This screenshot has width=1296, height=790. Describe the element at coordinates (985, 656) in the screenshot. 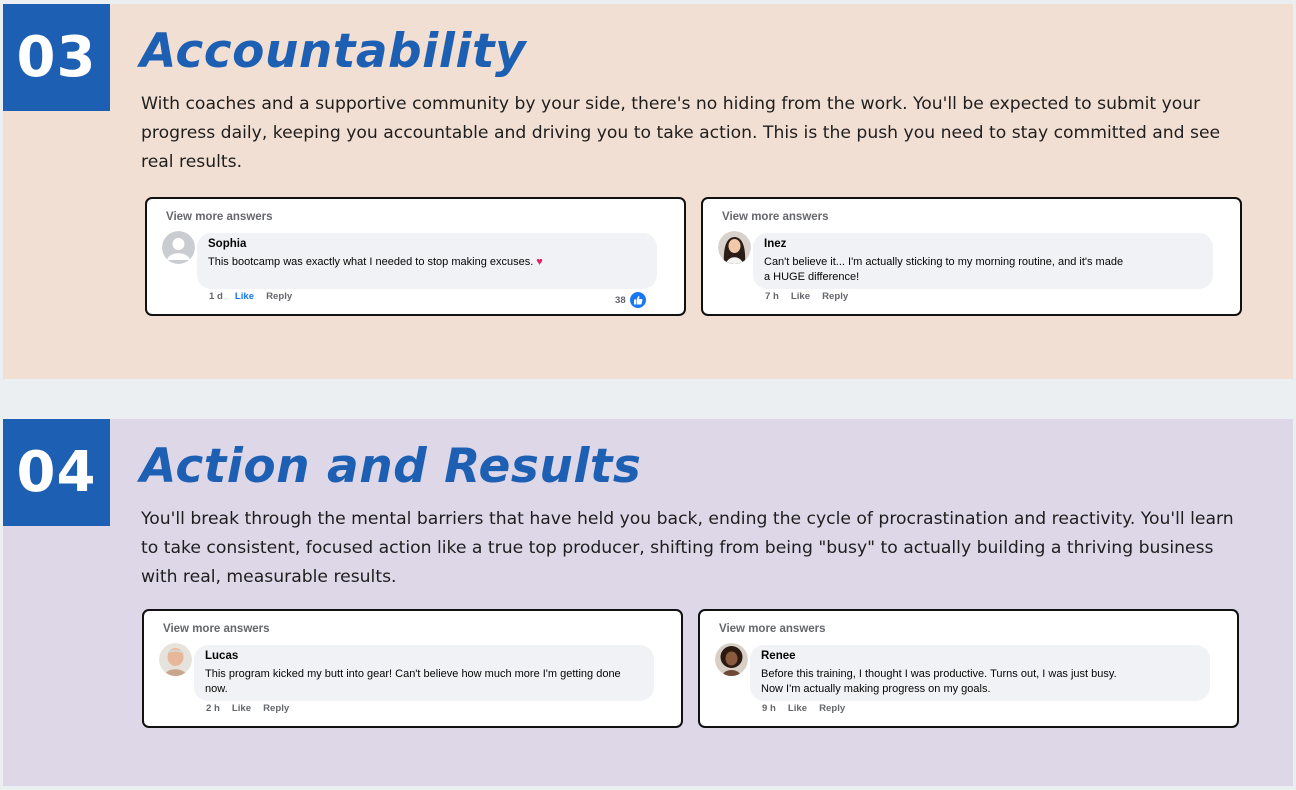

I see `comment-author: Renee` at that location.